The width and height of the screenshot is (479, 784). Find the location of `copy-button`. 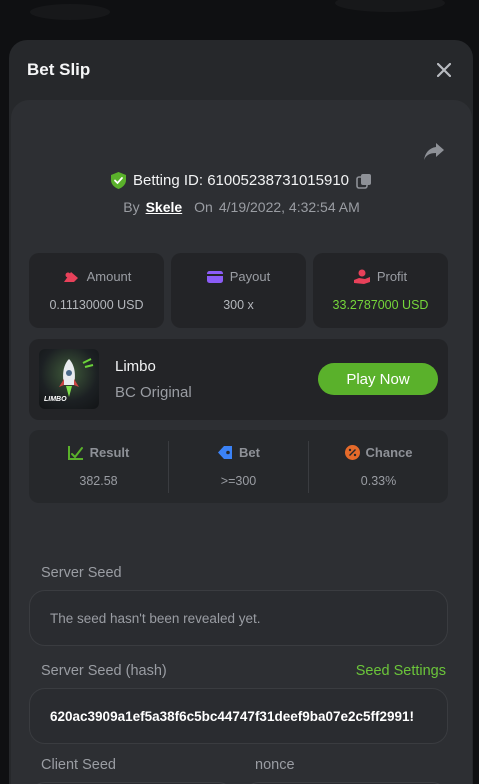

copy-button is located at coordinates (364, 181).